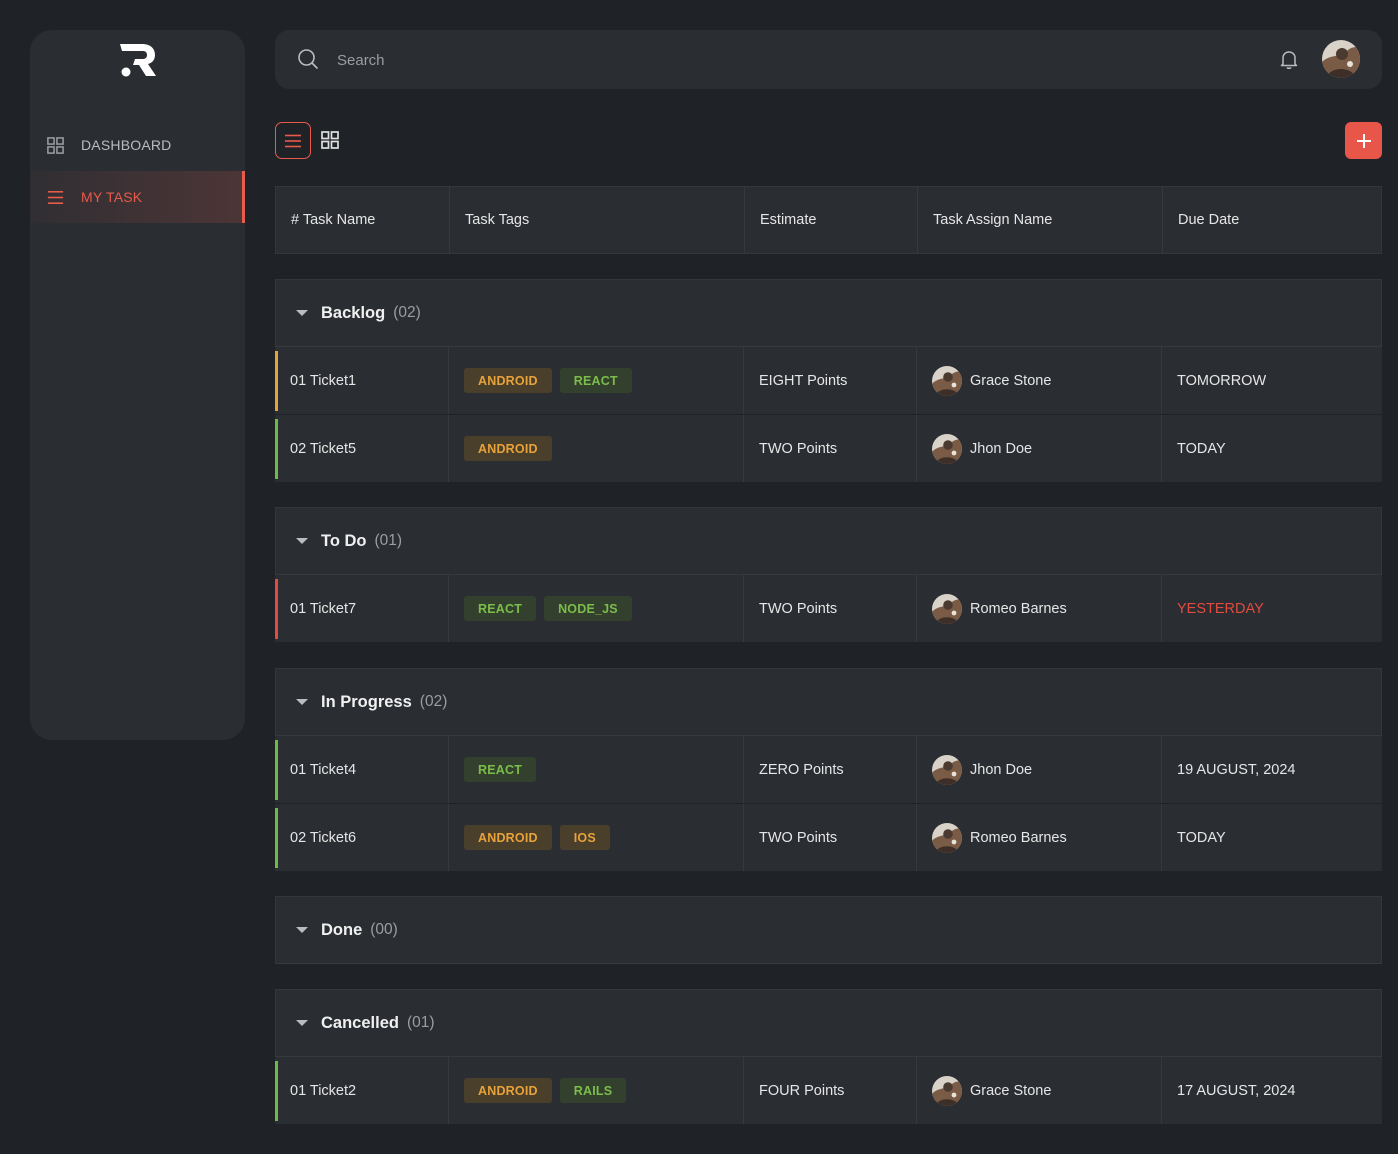 The height and width of the screenshot is (1154, 1398). I want to click on task-due-date: 19 AUGUST, 2024, so click(1271, 769).